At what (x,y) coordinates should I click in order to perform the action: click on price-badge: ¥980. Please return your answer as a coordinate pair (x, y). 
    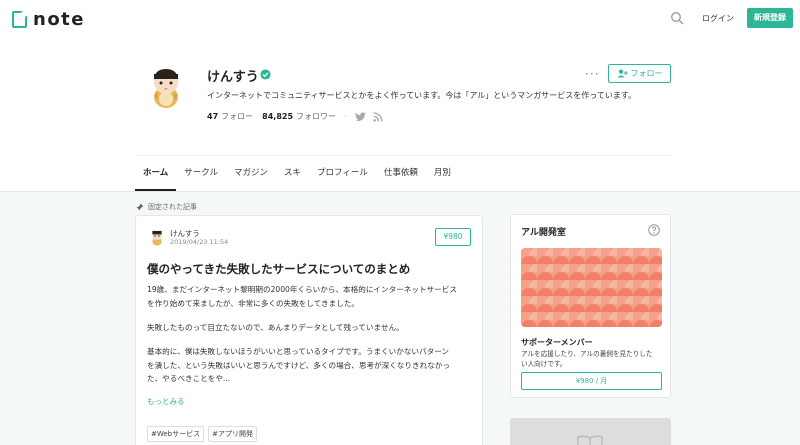
    Looking at the image, I should click on (453, 237).